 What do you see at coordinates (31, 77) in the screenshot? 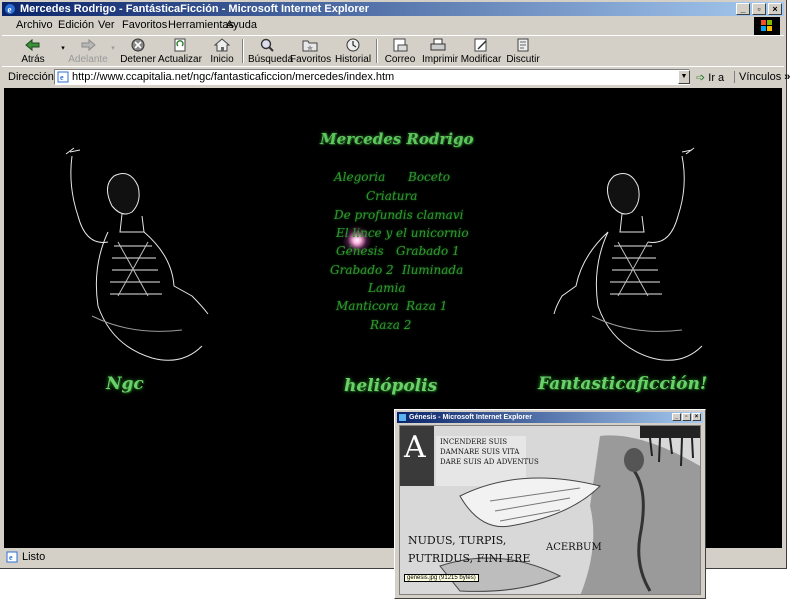
I see `address-label: Dirección` at bounding box center [31, 77].